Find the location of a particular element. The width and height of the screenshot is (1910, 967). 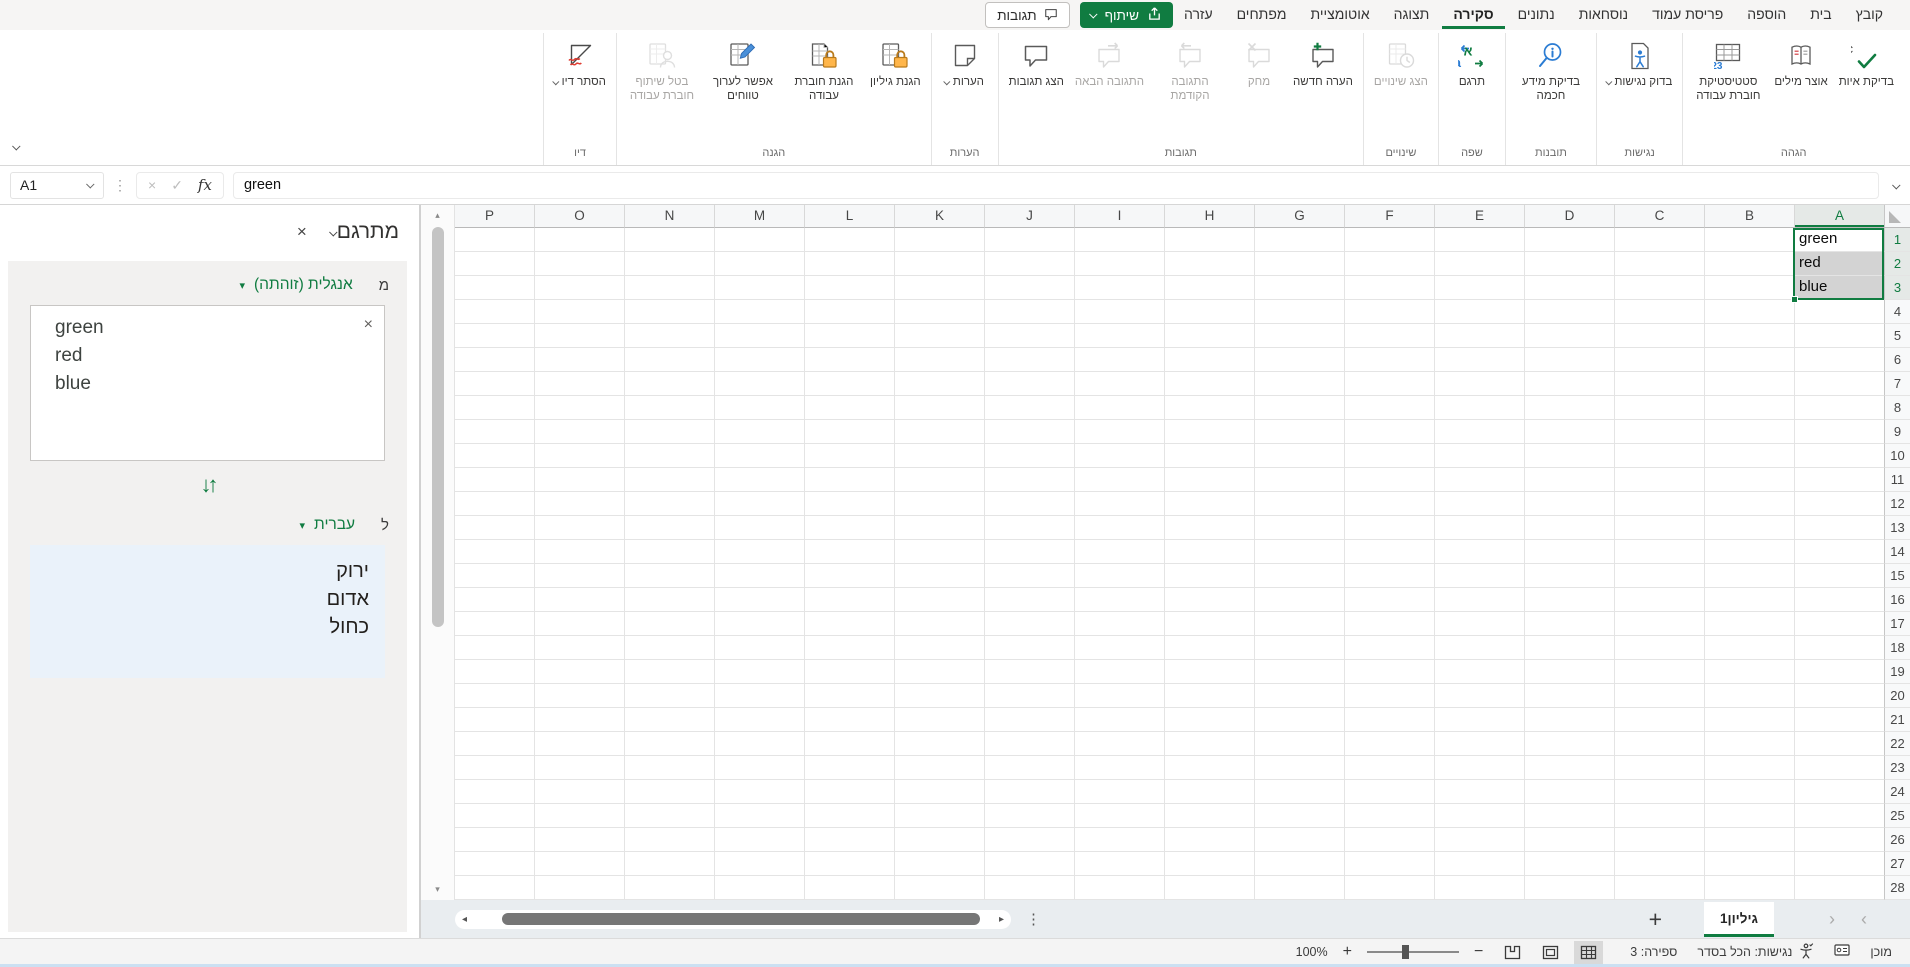

cell-I1 is located at coordinates (1119, 240).